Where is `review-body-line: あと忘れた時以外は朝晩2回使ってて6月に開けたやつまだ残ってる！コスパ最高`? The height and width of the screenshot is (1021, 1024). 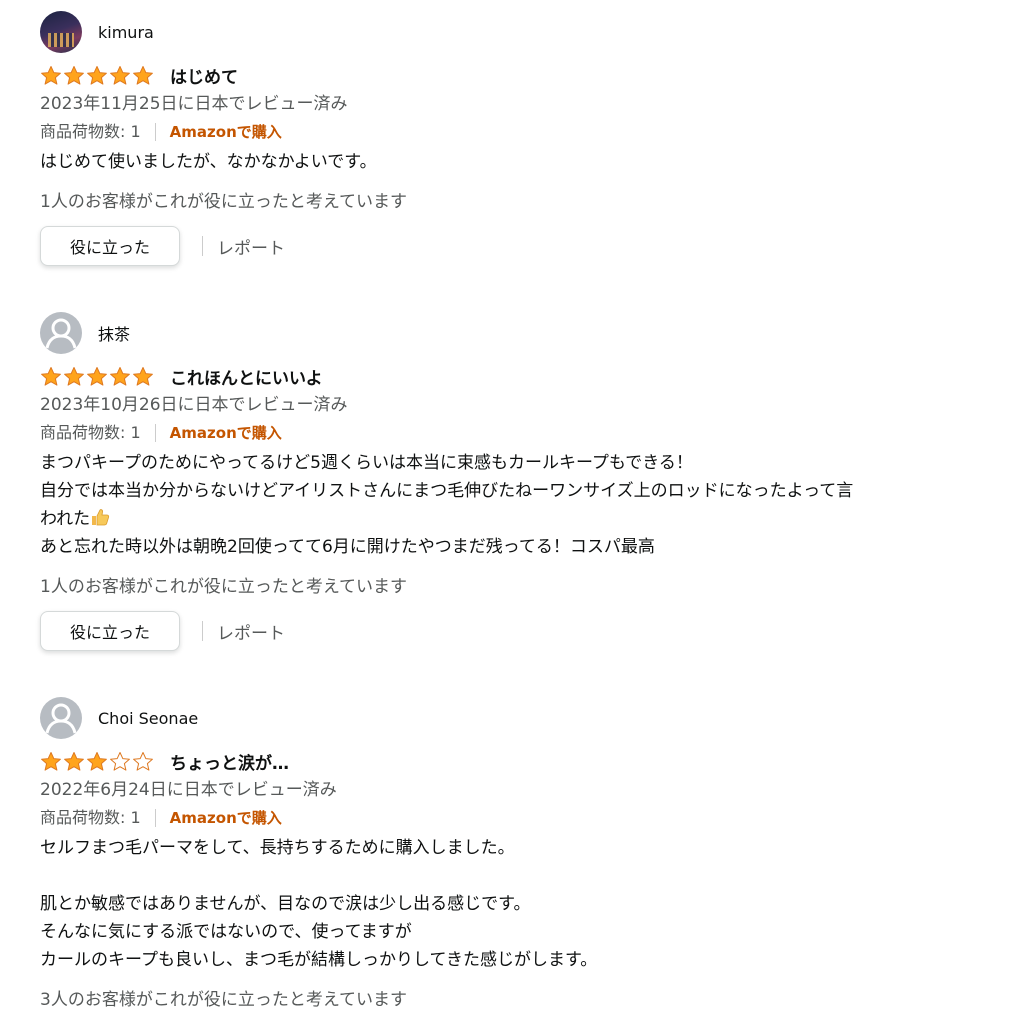 review-body-line: あと忘れた時以外は朝晩2回使ってて6月に開けたやつまだ残ってる！コスパ最高 is located at coordinates (347, 547).